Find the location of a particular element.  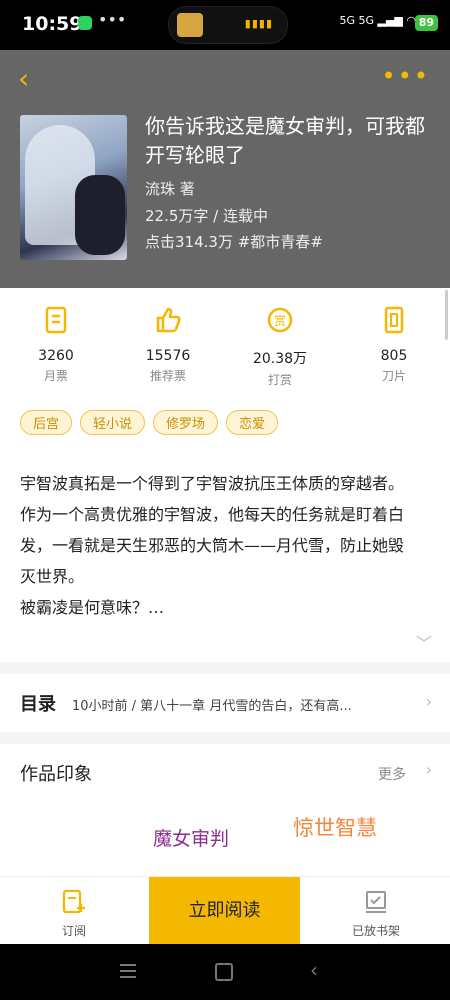

bookshelf-button: 已放书架 is located at coordinates (376, 911).